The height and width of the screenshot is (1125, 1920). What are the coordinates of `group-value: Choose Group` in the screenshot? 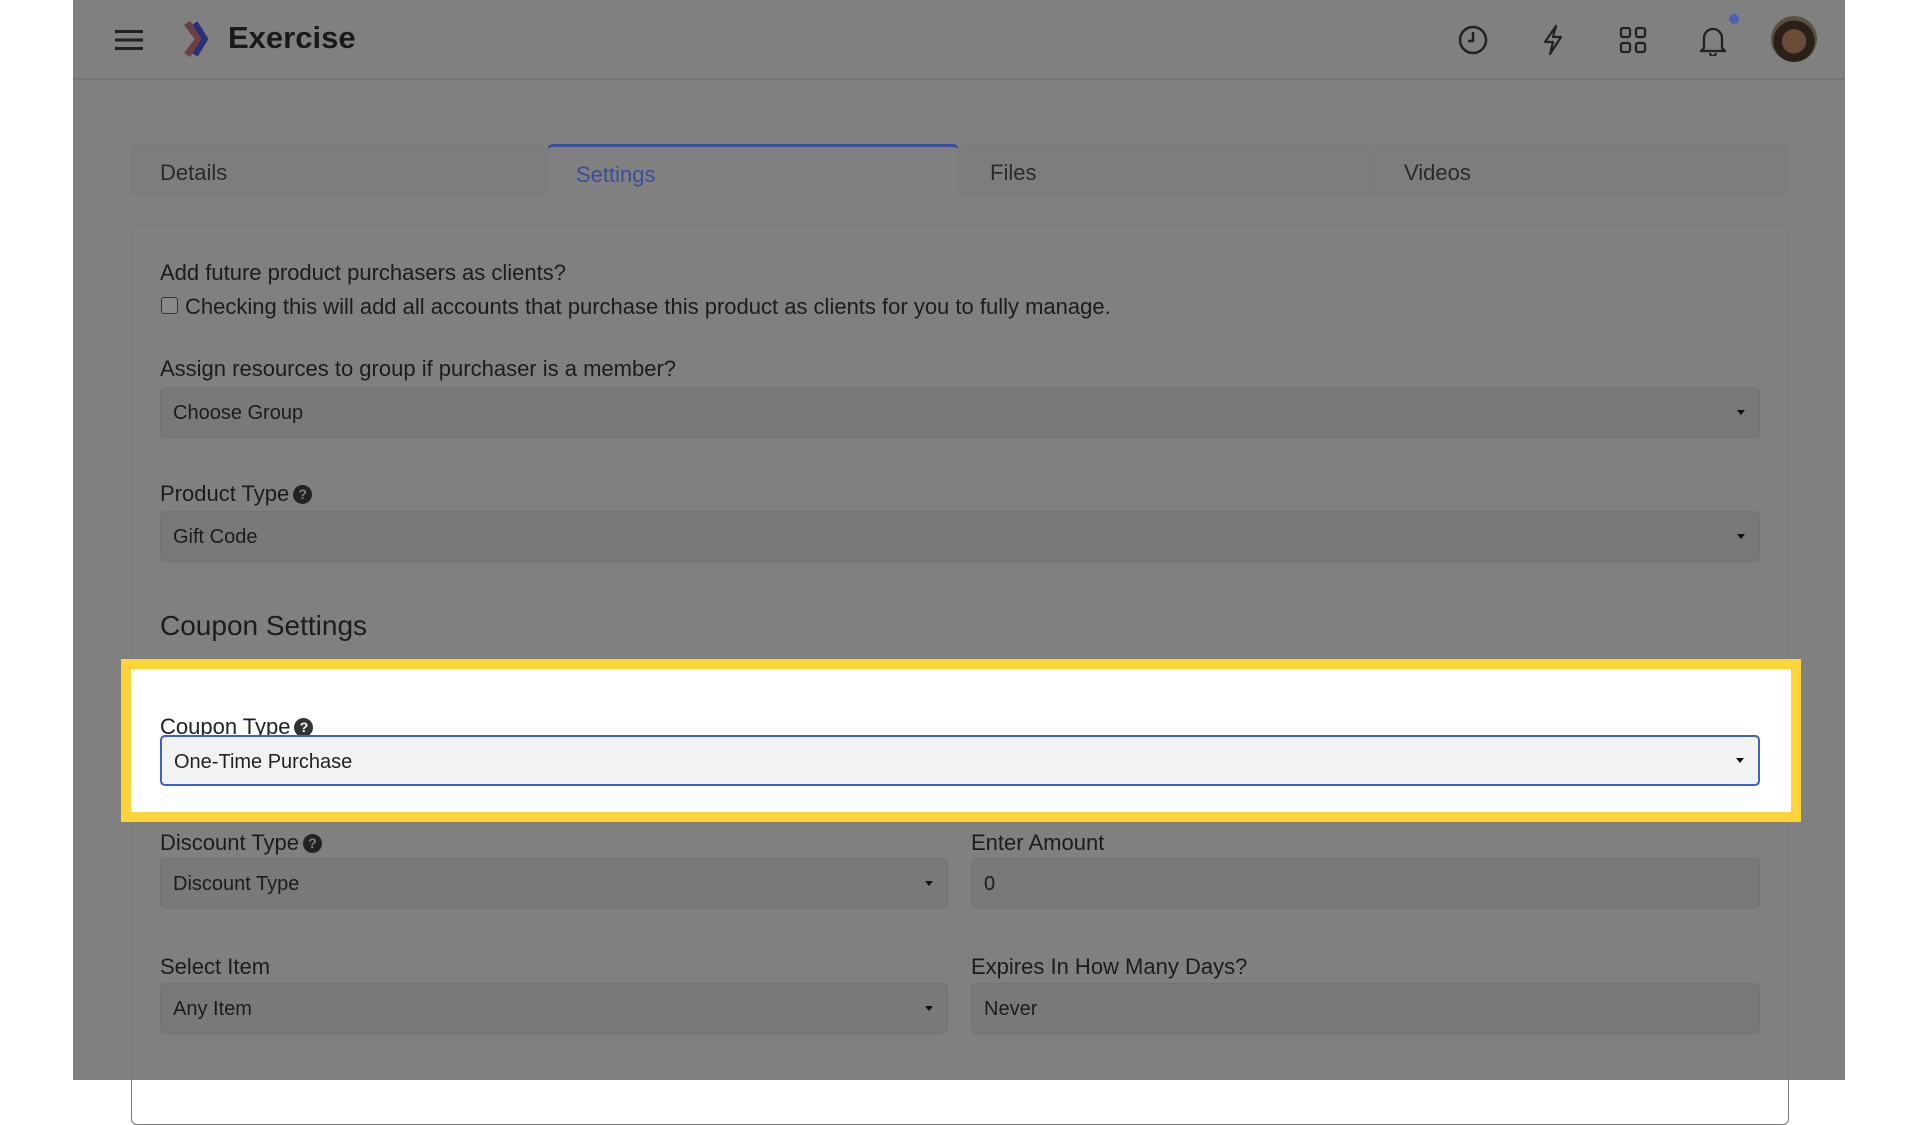 It's located at (238, 413).